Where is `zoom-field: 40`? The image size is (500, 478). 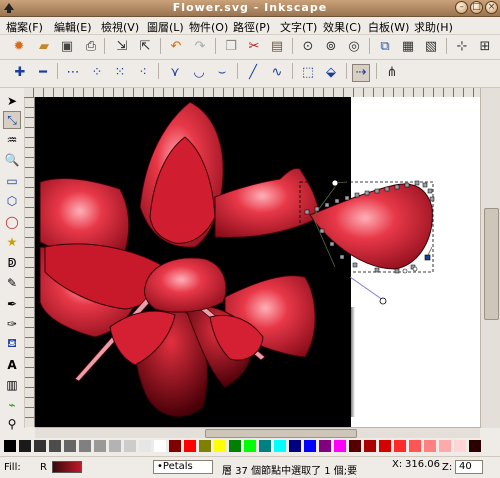 zoom-field: 40 is located at coordinates (469, 467).